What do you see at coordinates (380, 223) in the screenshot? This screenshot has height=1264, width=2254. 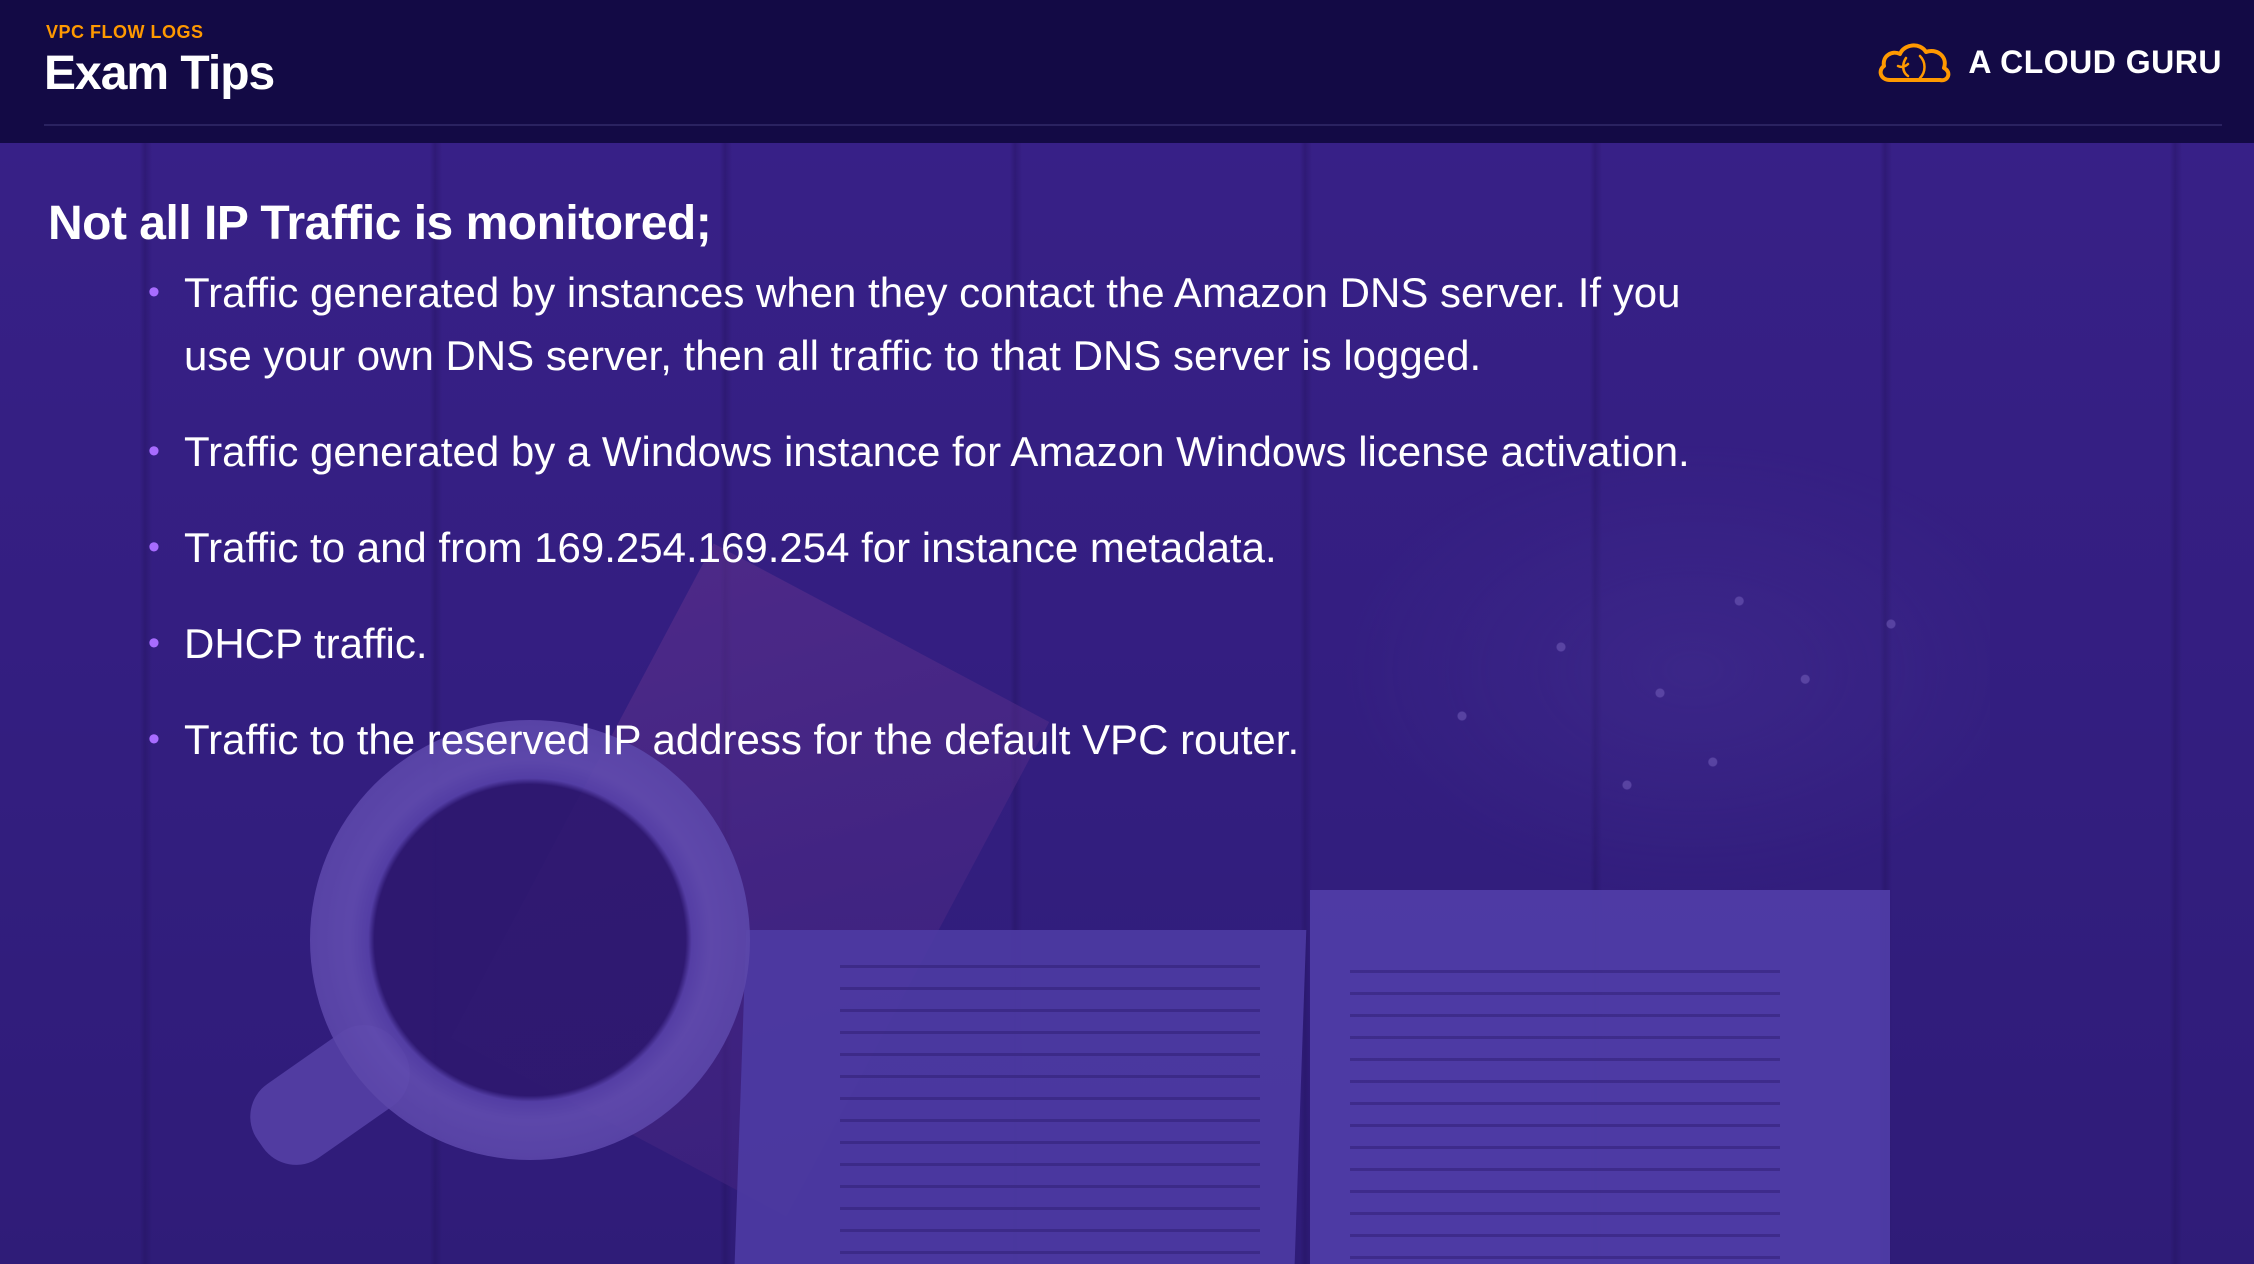 I see `content-heading: Not all IP Traffic is monitored;` at bounding box center [380, 223].